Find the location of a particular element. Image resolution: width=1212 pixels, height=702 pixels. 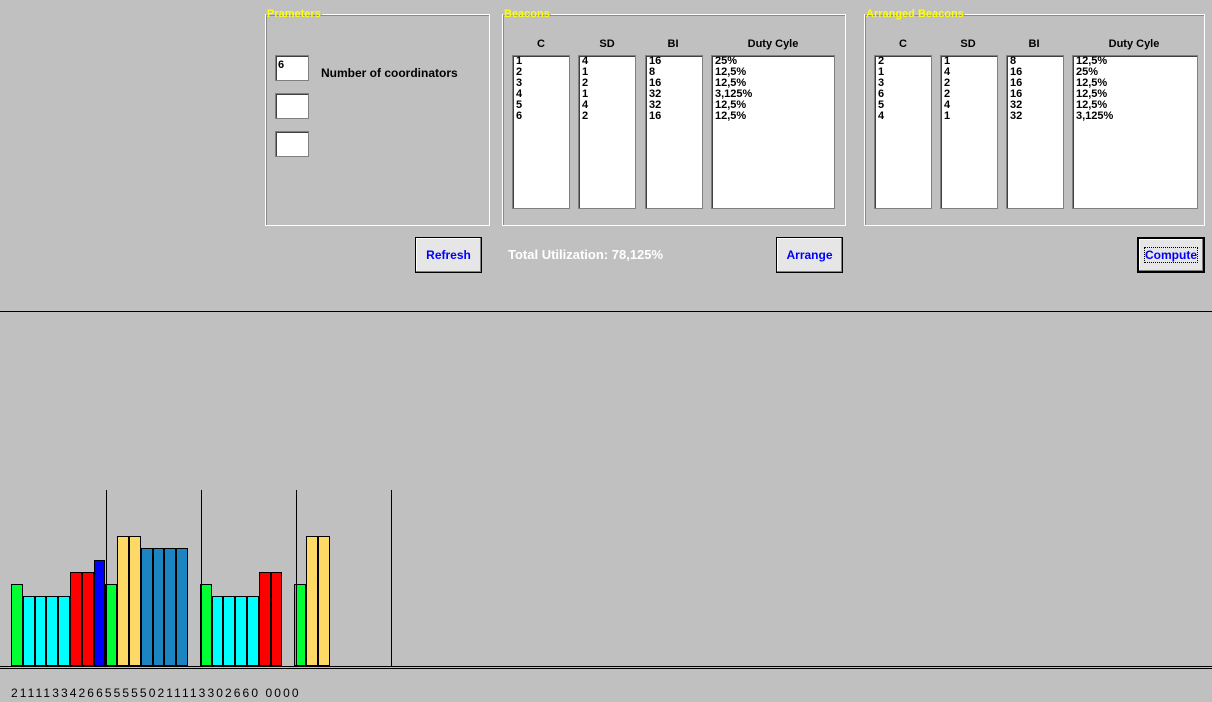

list-item: 3,125% is located at coordinates (1135, 116).